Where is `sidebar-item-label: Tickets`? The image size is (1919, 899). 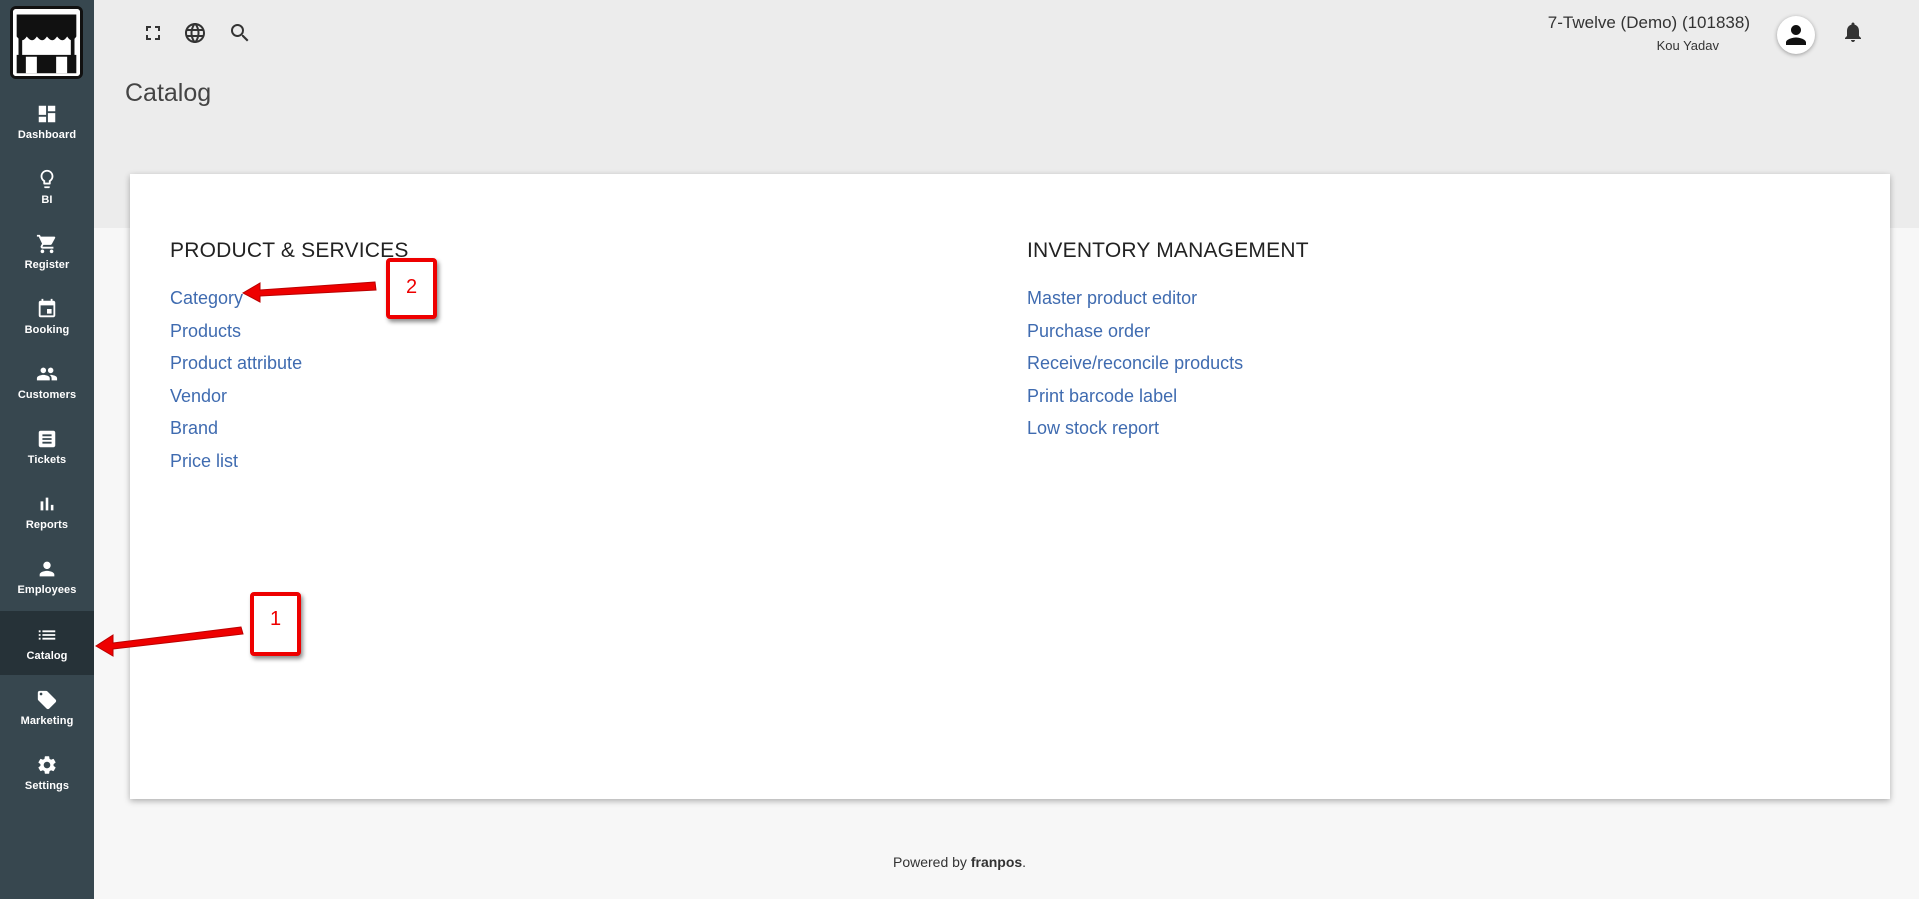
sidebar-item-label: Tickets is located at coordinates (47, 460).